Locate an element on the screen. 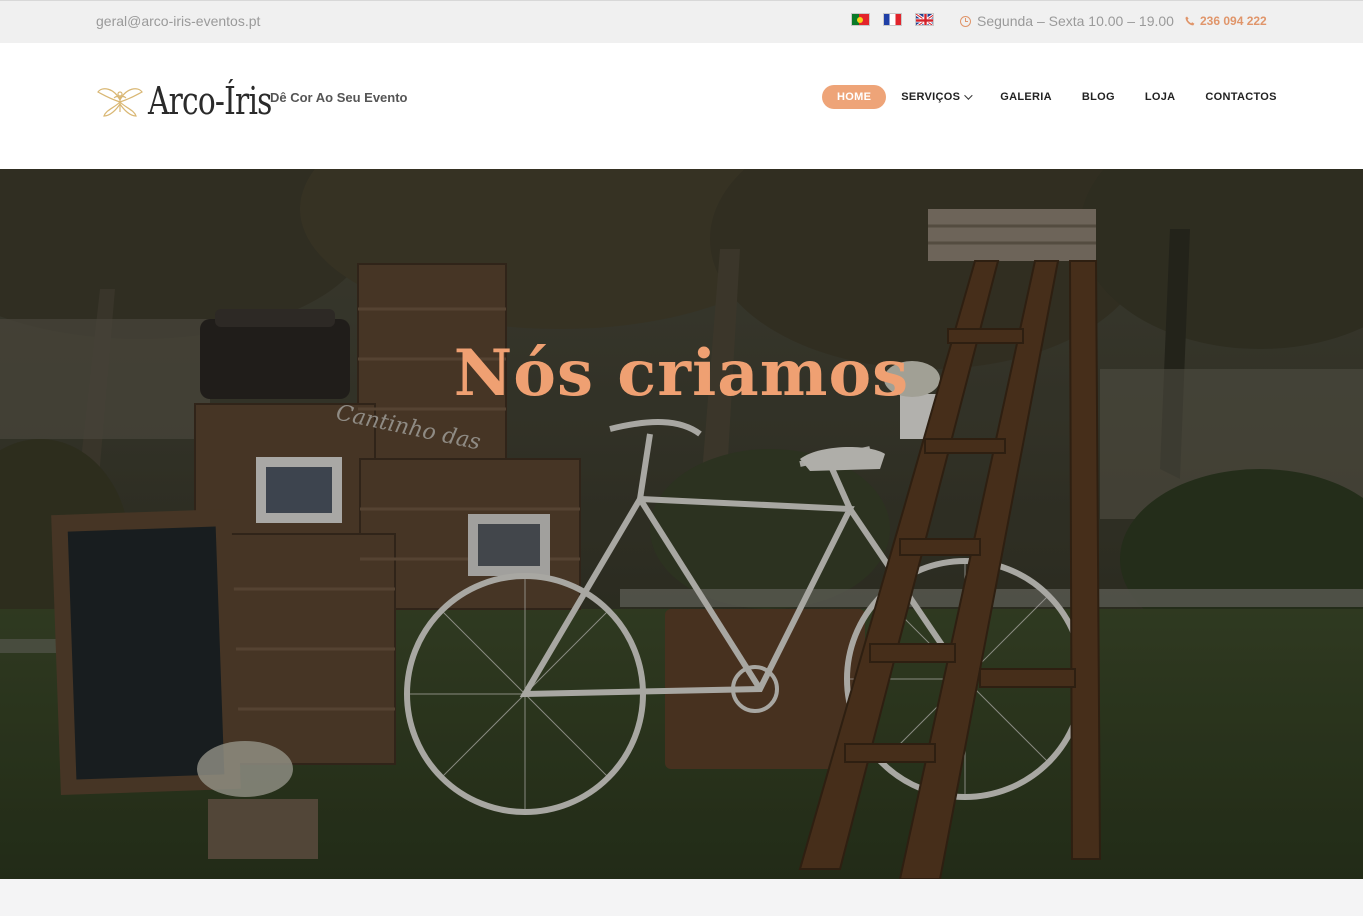 The width and height of the screenshot is (1363, 916). butterfly-ornament-icon is located at coordinates (120, 102).